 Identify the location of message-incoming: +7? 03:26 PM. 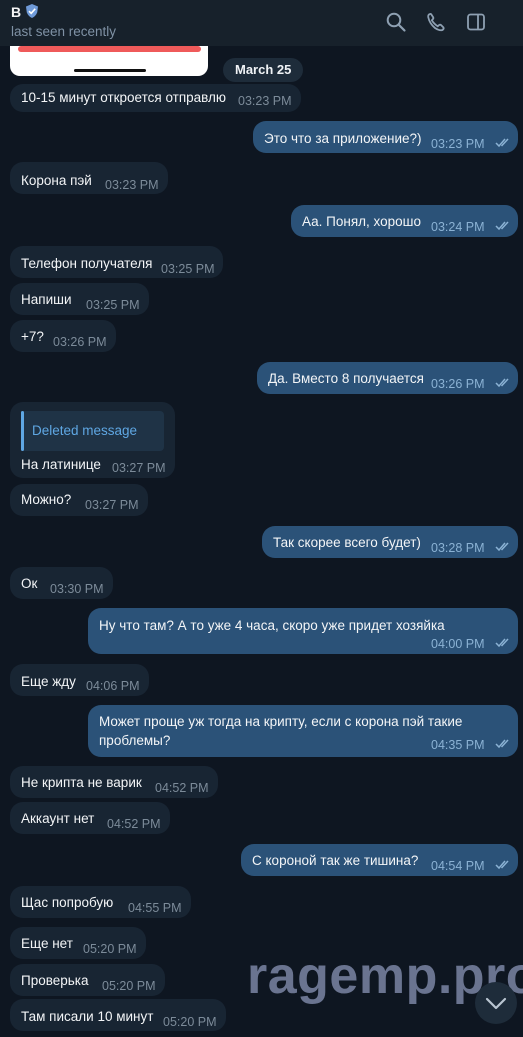
(63, 336).